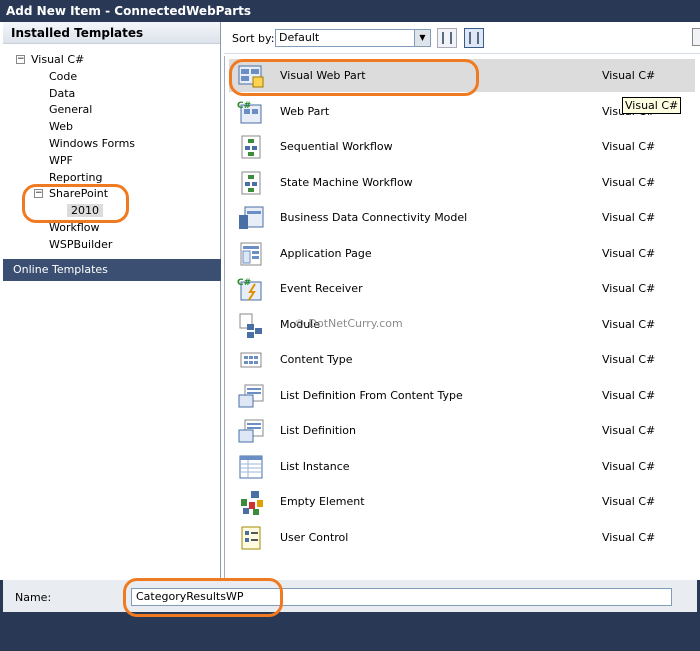 The width and height of the screenshot is (700, 651). Describe the element at coordinates (251, 289) in the screenshot. I see `event-receiver-icon: C#` at that location.